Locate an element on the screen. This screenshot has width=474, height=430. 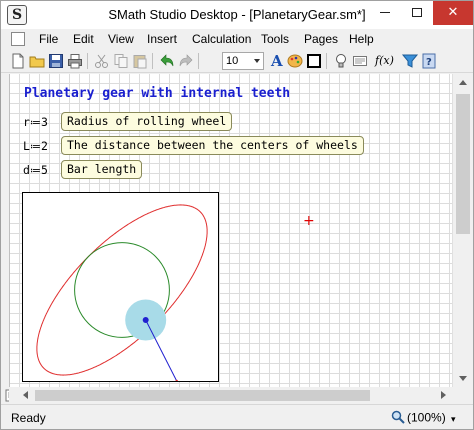
variable-name: d is located at coordinates (26, 170).